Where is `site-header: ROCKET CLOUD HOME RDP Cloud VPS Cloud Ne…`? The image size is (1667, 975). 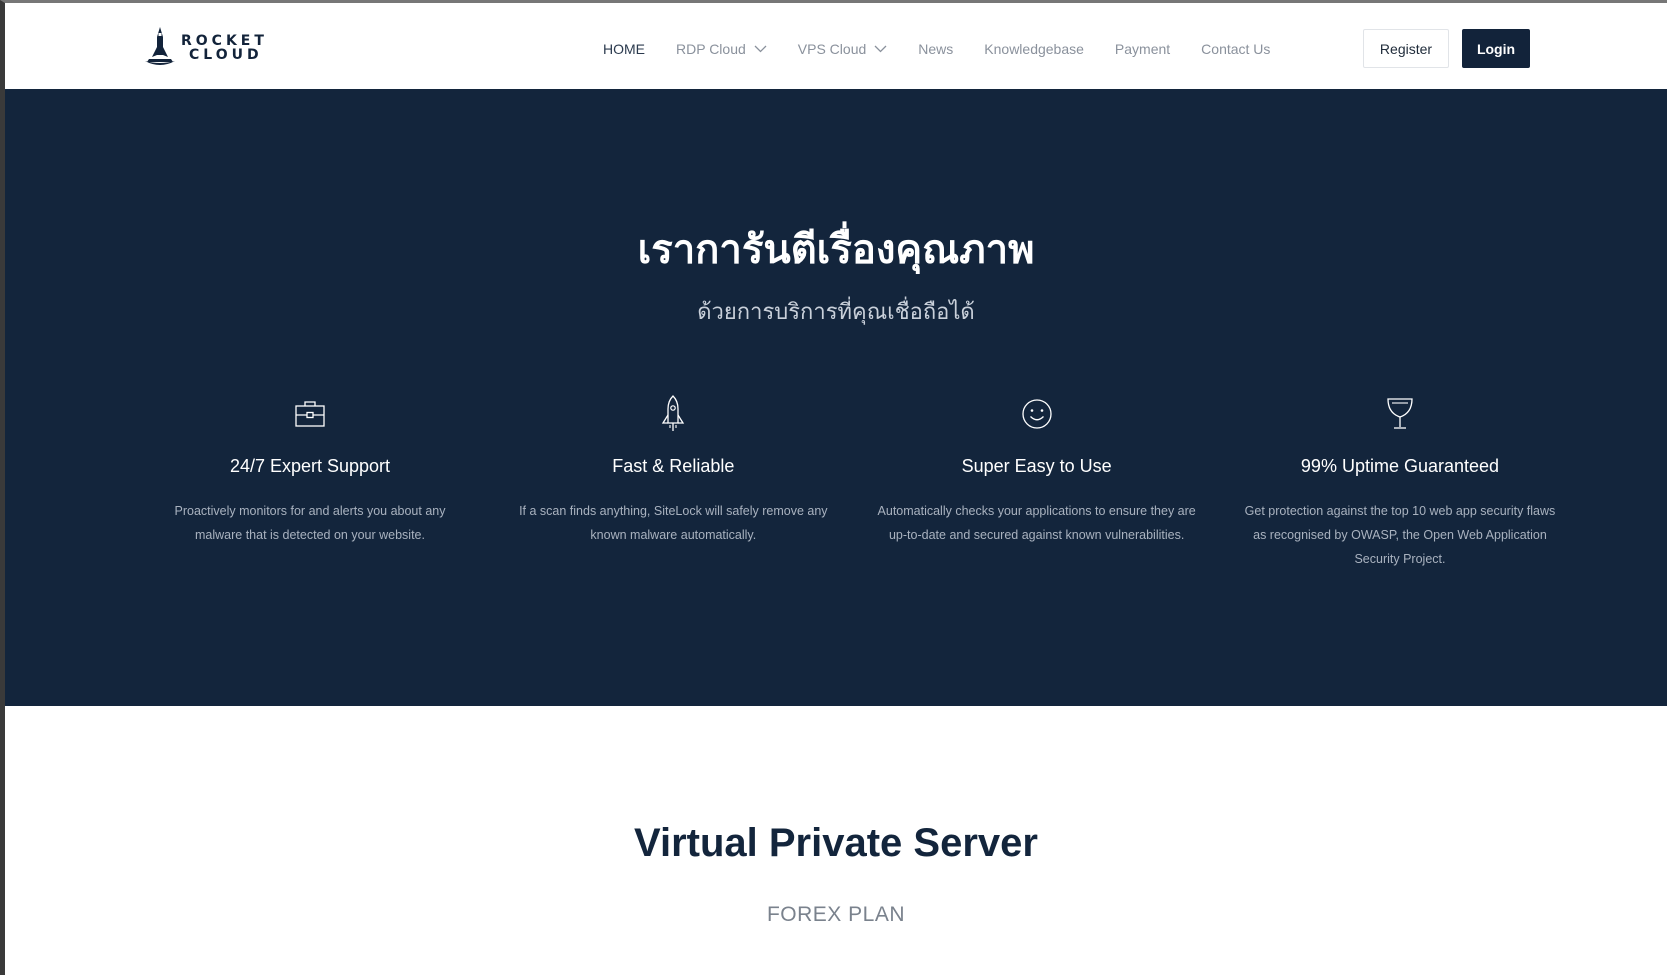
site-header: ROCKET CLOUD HOME RDP Cloud VPS Cloud Ne… is located at coordinates (836, 46).